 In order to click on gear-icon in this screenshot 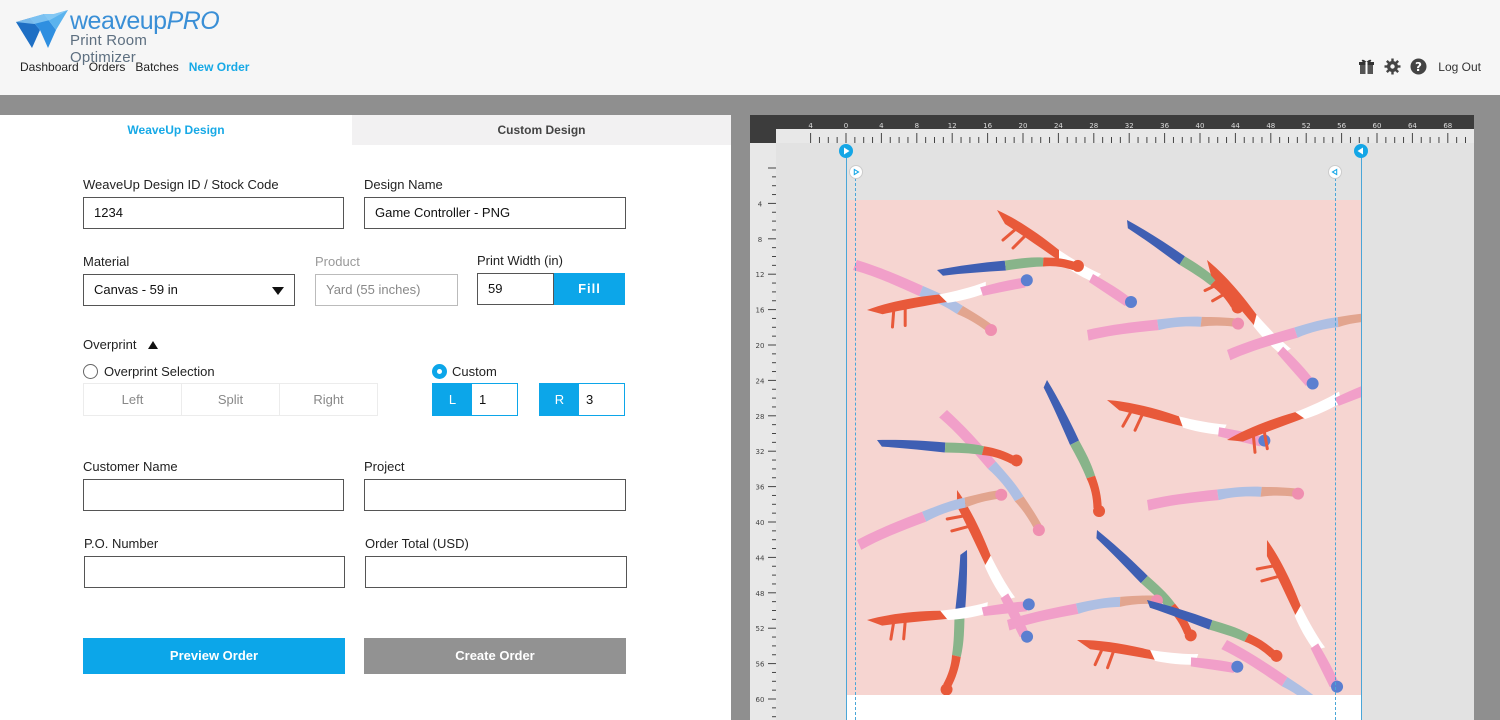, I will do `click(1392, 66)`.